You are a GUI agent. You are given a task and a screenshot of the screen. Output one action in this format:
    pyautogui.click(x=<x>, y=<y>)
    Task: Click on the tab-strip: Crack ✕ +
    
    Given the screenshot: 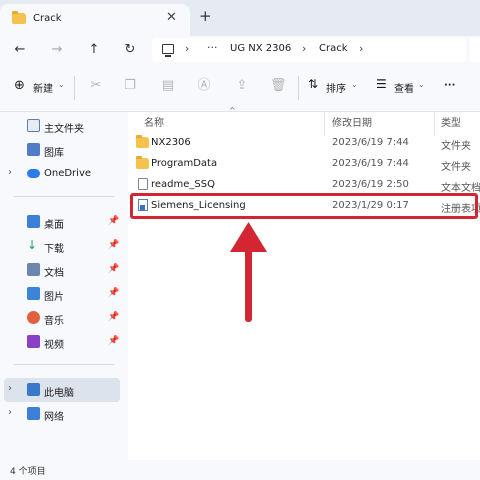 What is the action you would take?
    pyautogui.click(x=240, y=18)
    